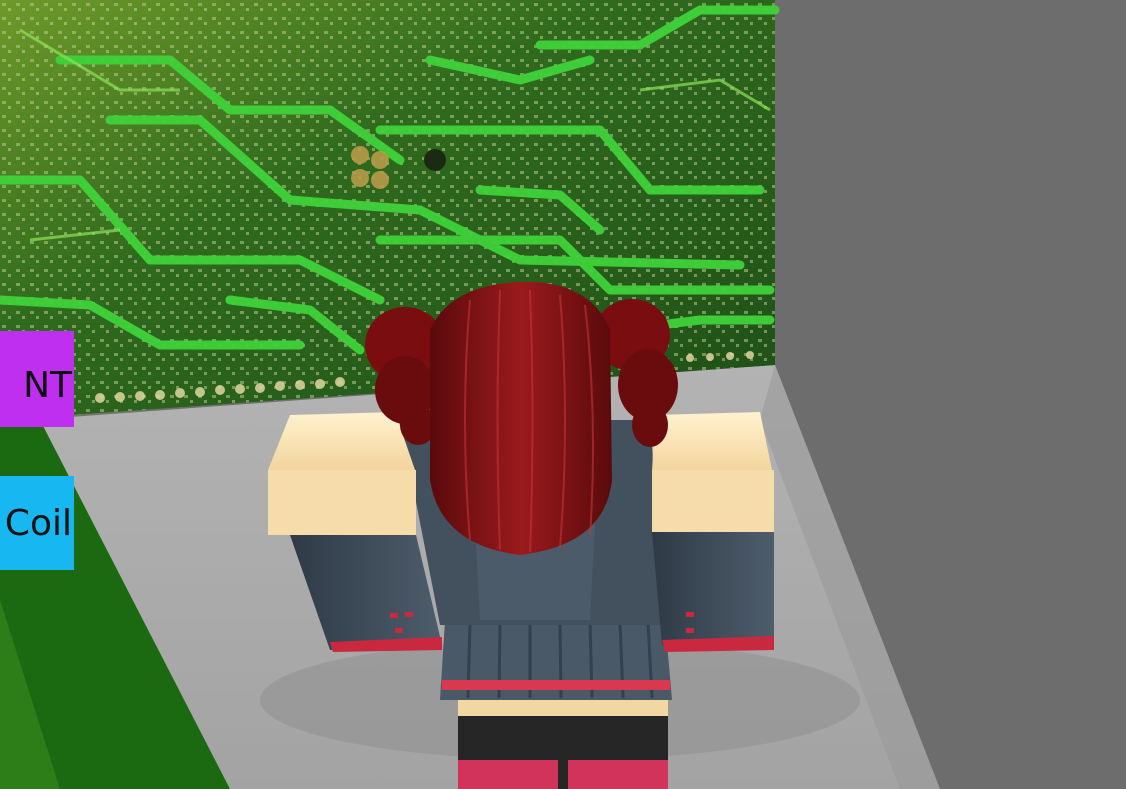 The width and height of the screenshot is (1126, 789). I want to click on coil-button-label: Coil, so click(38, 523).